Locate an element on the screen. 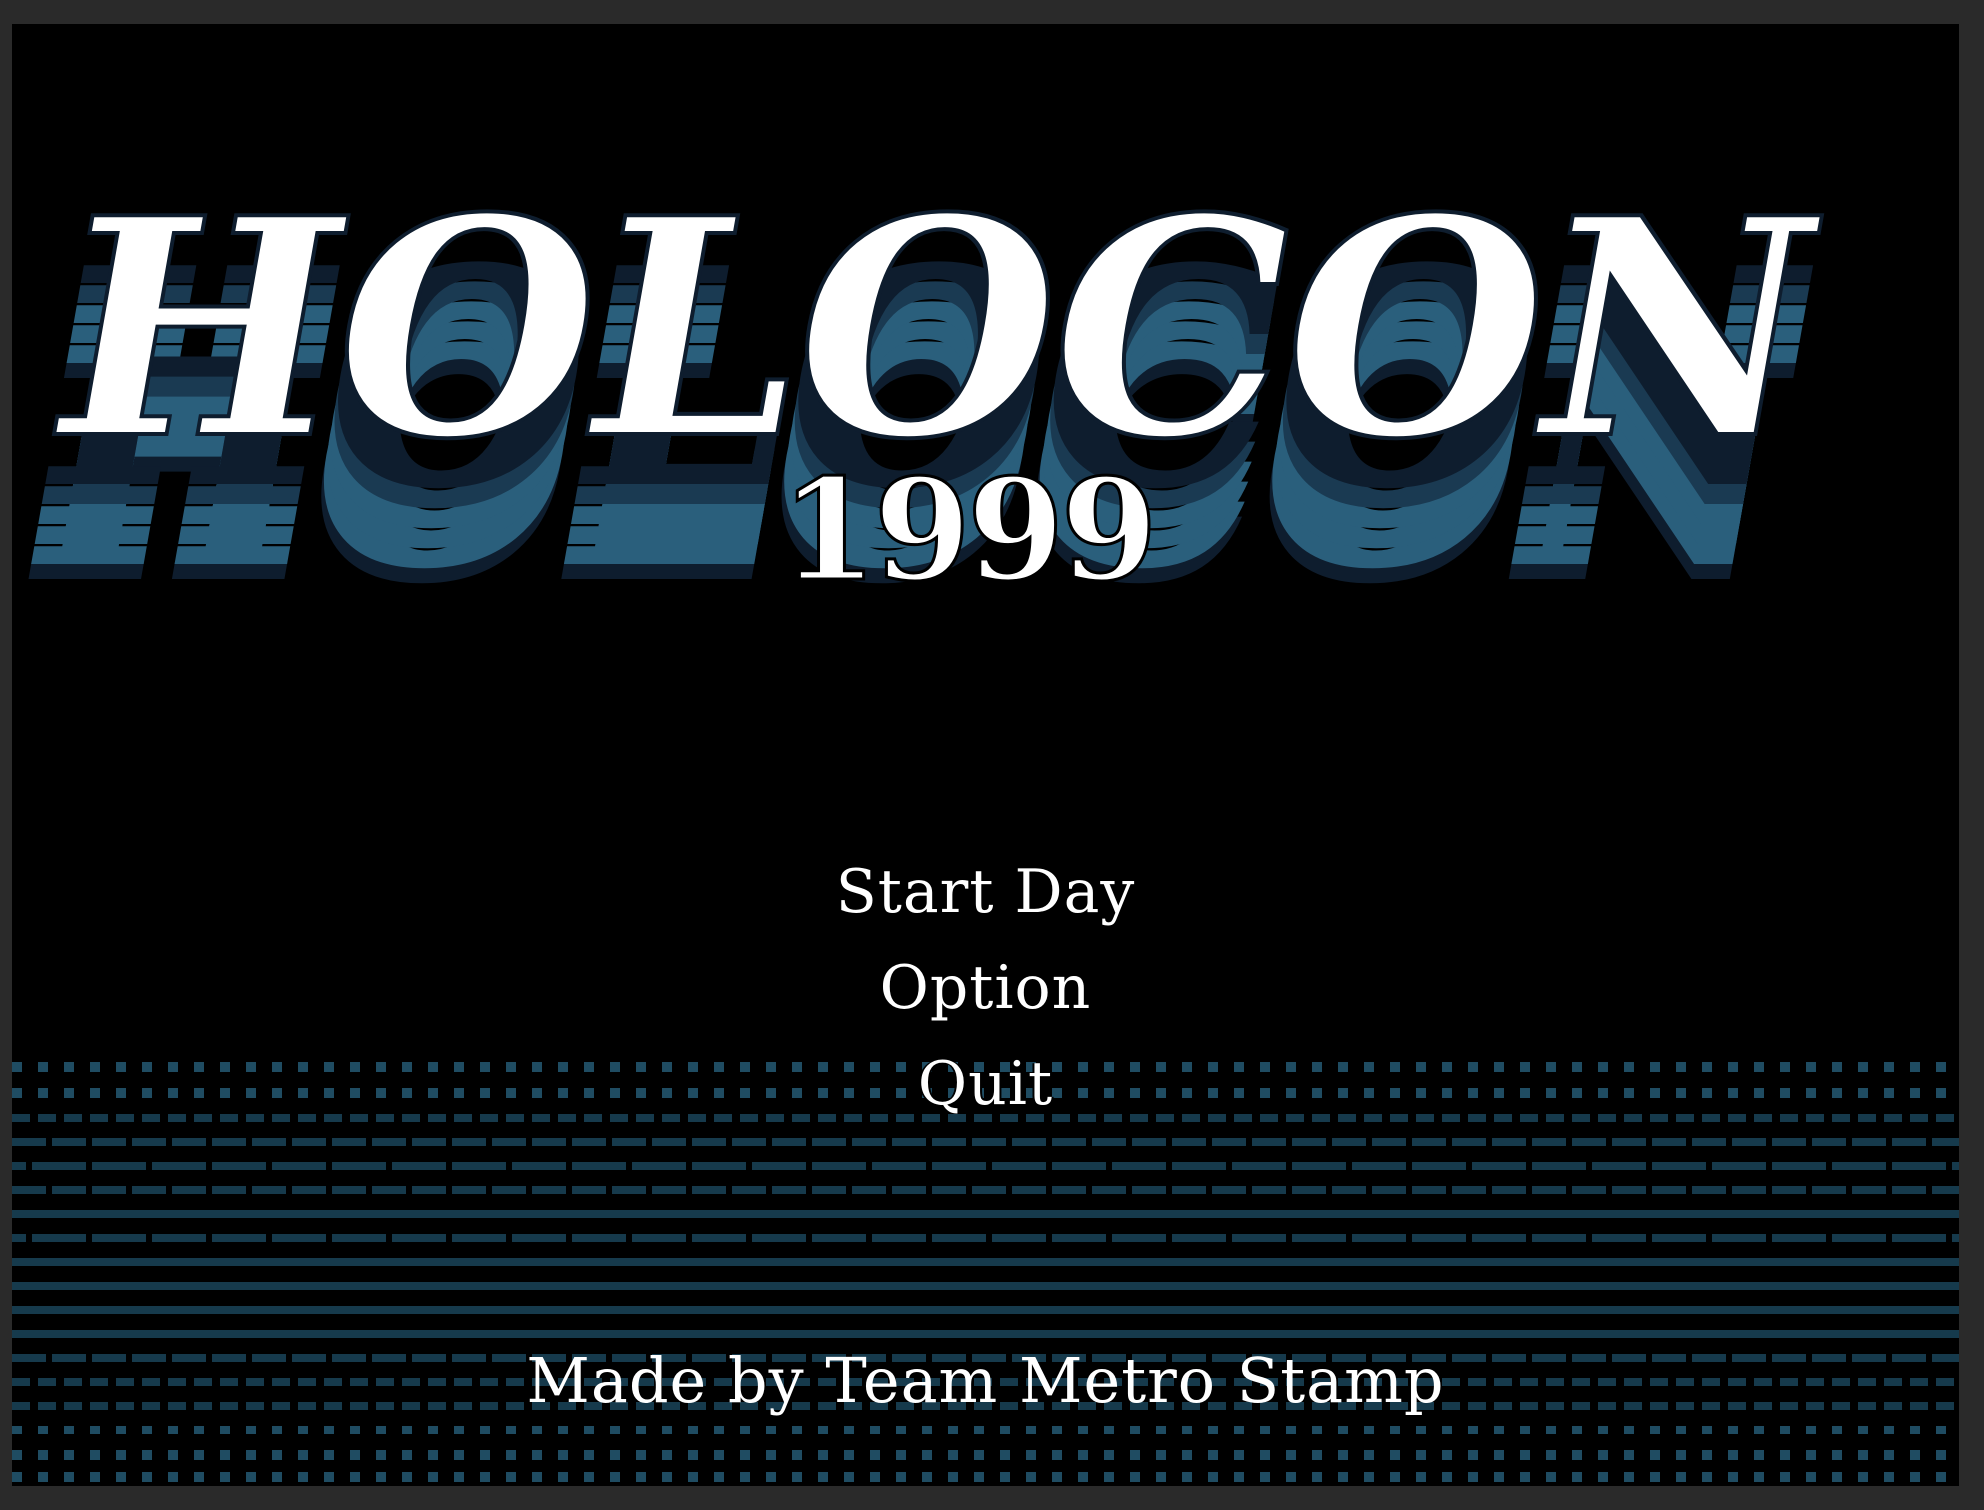 The image size is (1984, 1510). credits-text: Made by Team Metro Stamp is located at coordinates (985, 1380).